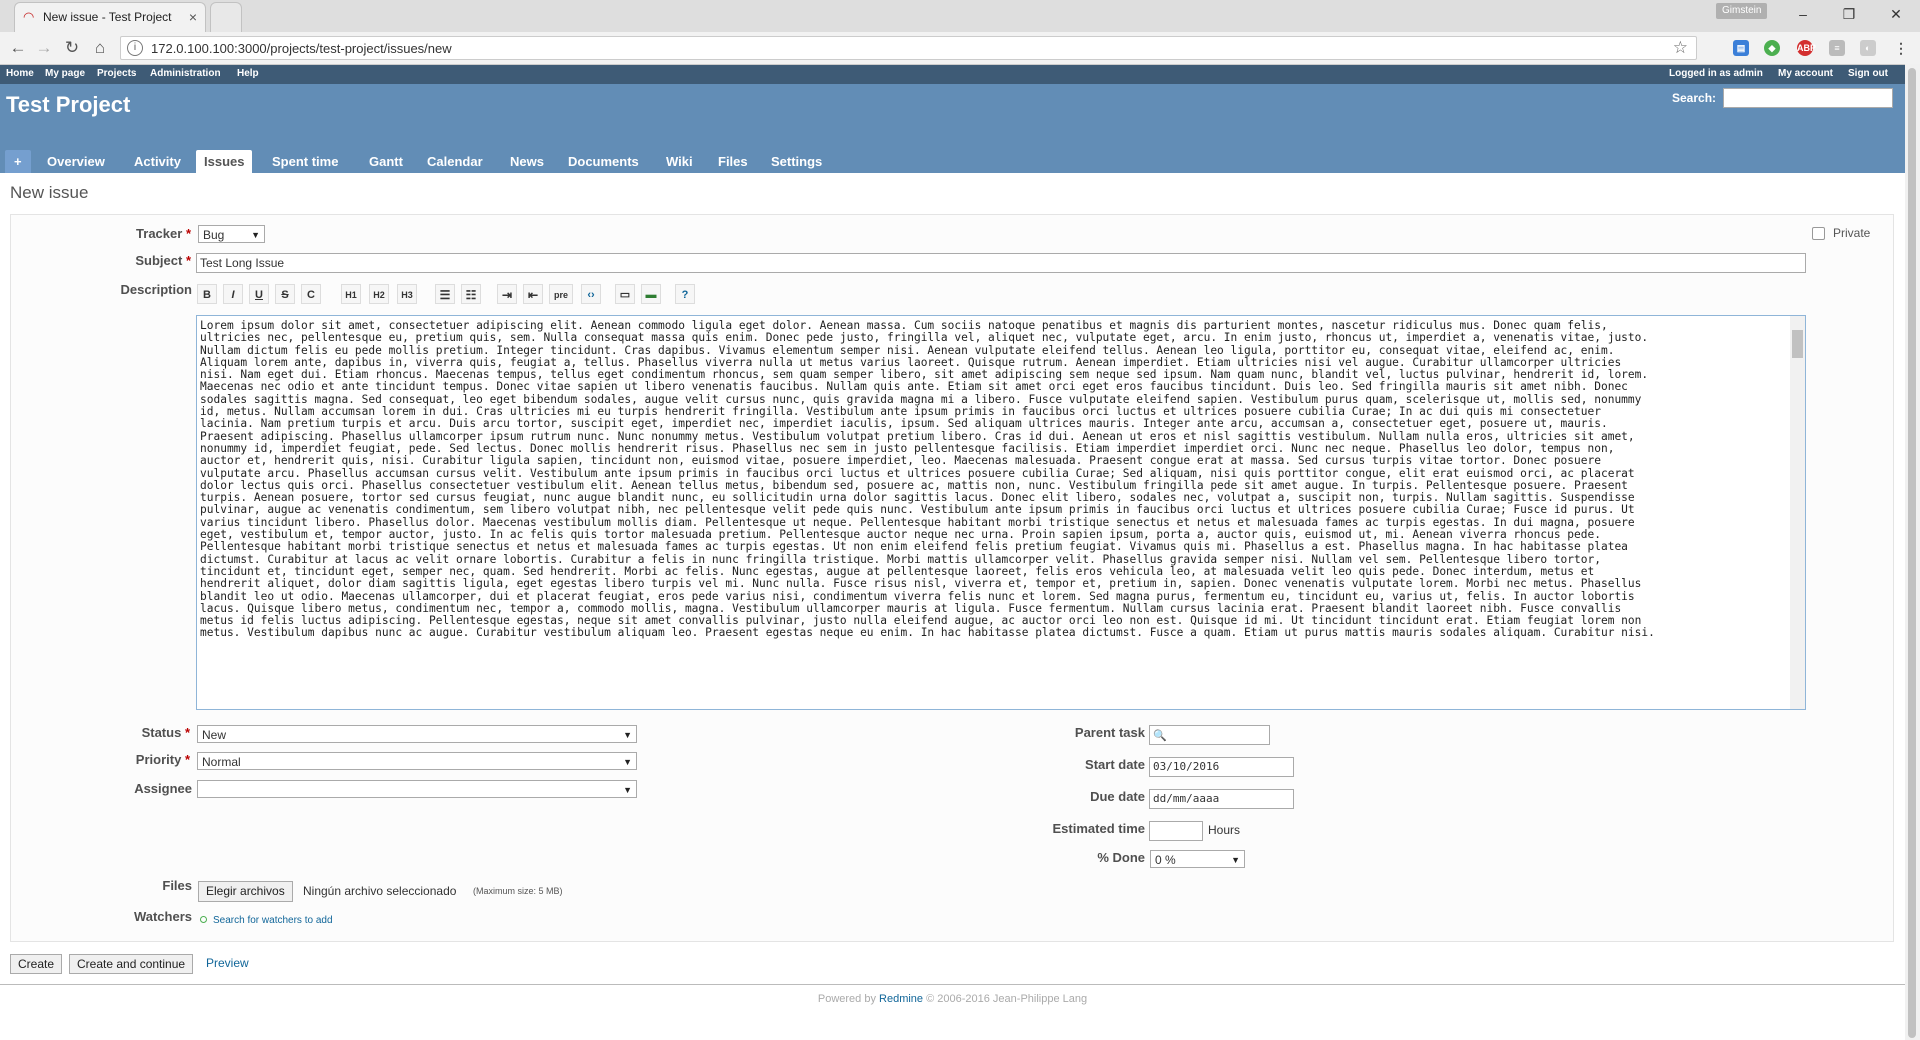 This screenshot has height=1040, width=1920. What do you see at coordinates (1224, 830) in the screenshot?
I see `hours-label: Hours` at bounding box center [1224, 830].